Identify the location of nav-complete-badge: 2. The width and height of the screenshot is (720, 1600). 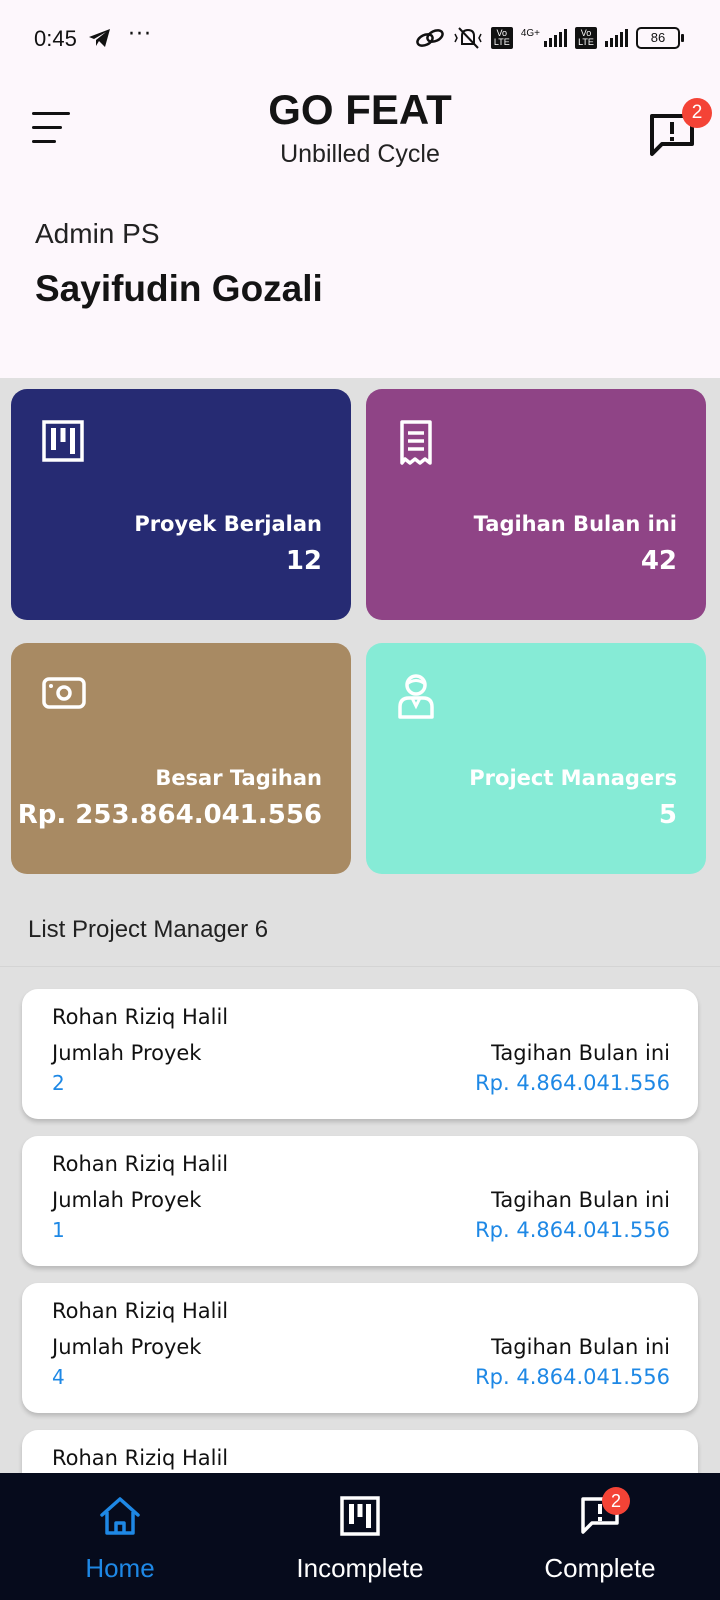
(616, 1501).